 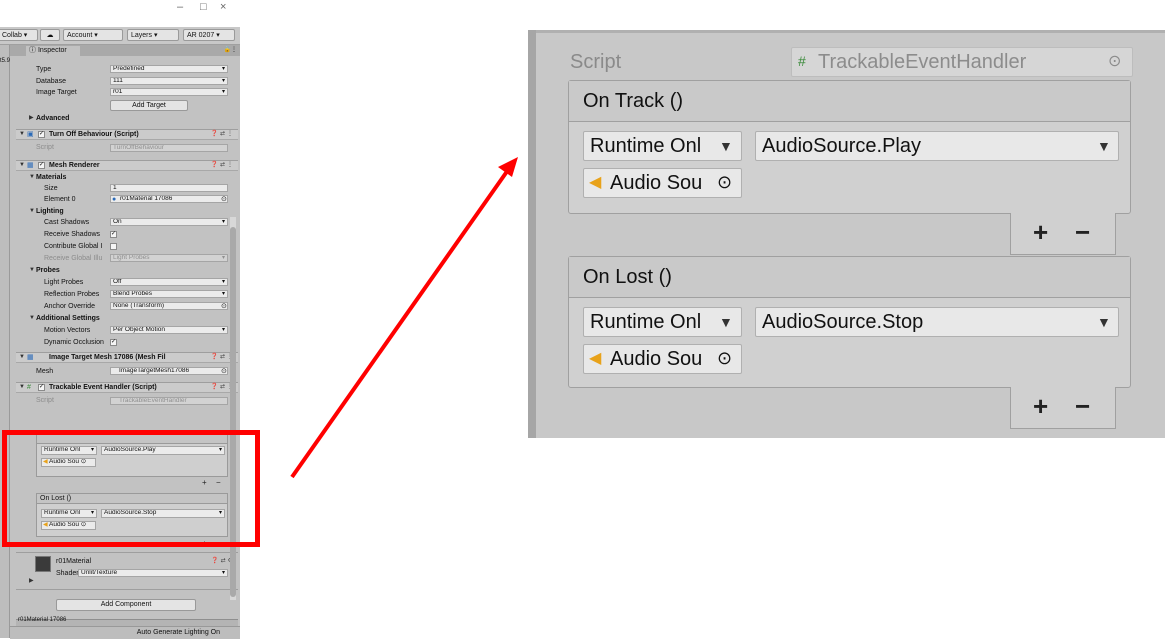 I want to click on on-lost-header: On Lost (), so click(x=849, y=277).